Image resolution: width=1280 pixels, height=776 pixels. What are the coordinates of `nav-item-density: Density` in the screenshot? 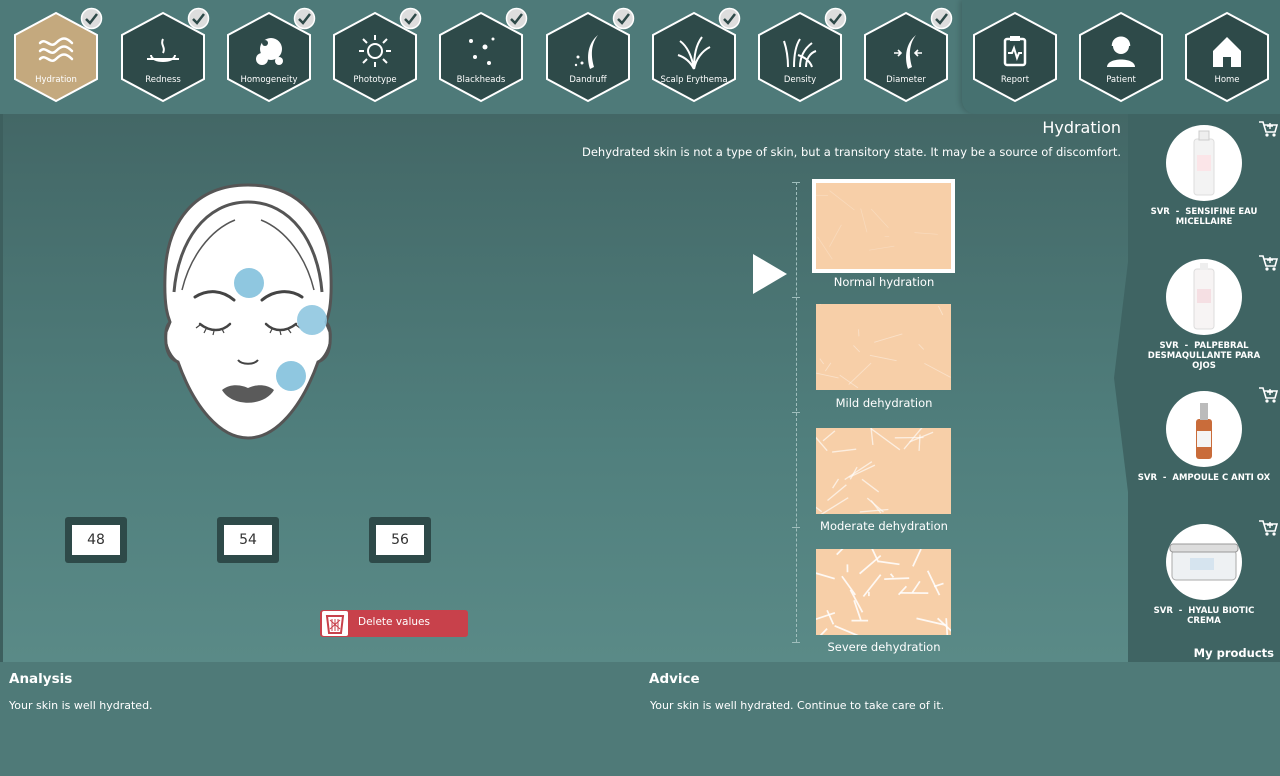 It's located at (802, 55).